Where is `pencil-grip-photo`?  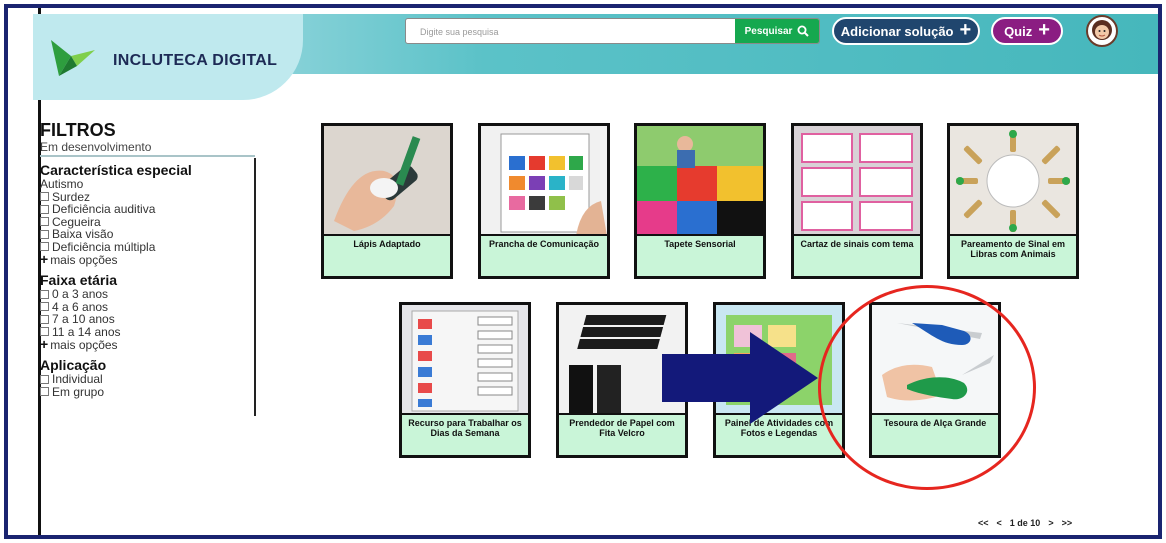 pencil-grip-photo is located at coordinates (387, 181).